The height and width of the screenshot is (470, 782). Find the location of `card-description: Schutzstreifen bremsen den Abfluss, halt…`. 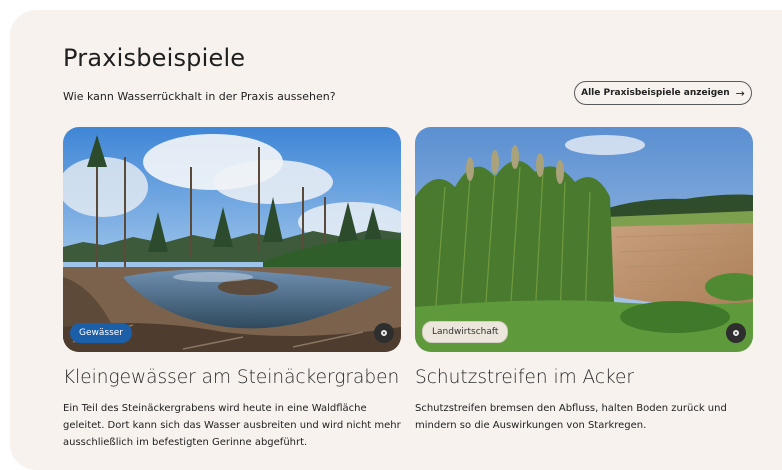

card-description: Schutzstreifen bremsen den Abfluss, halt… is located at coordinates (571, 417).